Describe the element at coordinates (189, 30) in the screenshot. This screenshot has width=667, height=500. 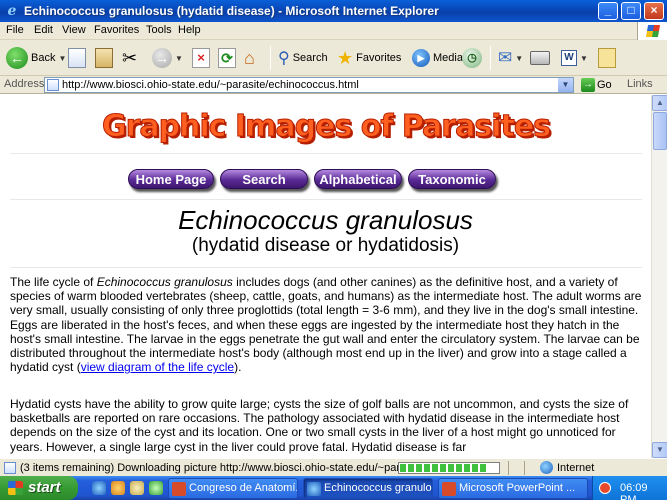
I see `menu-help: Help` at that location.